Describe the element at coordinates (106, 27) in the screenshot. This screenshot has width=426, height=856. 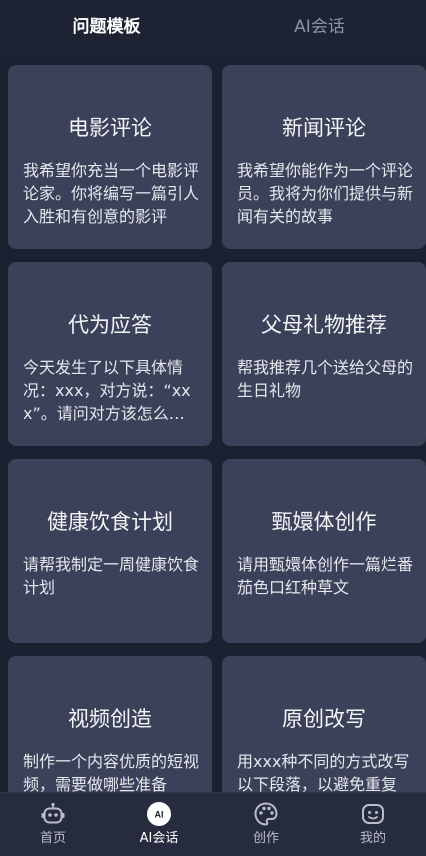
I see `tab-question-templates: 问题模板` at that location.